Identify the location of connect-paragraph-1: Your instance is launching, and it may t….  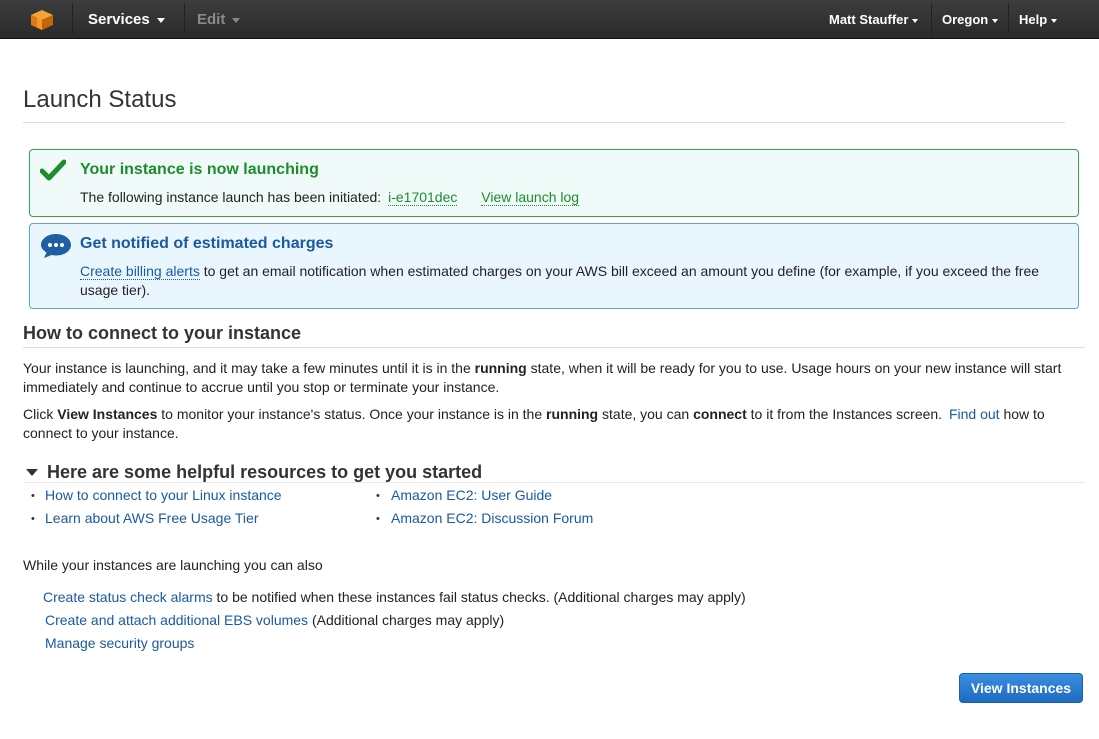
(548, 377).